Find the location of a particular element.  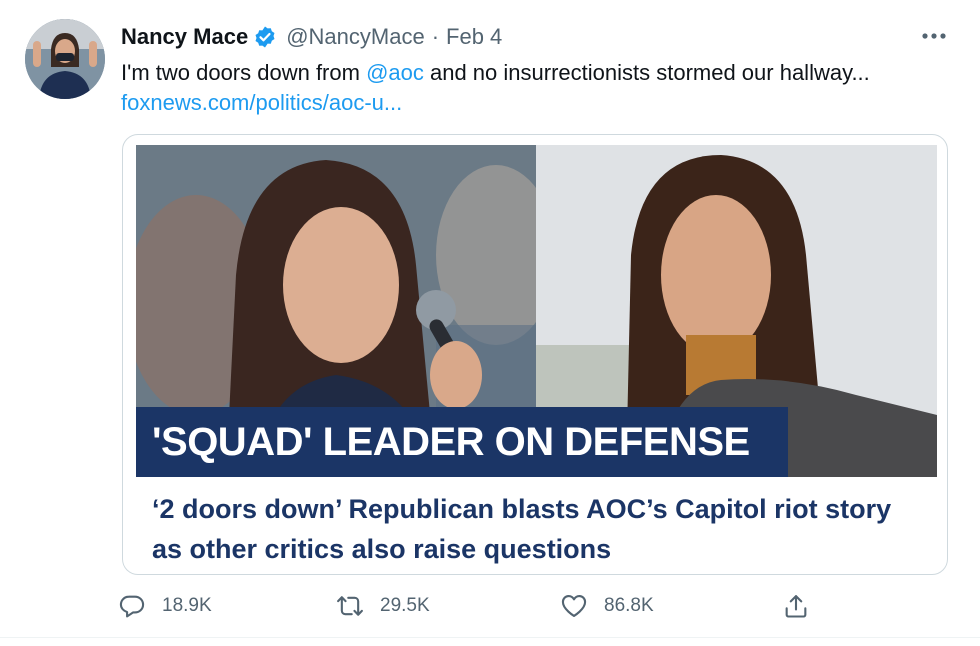

share-icon is located at coordinates (796, 606).